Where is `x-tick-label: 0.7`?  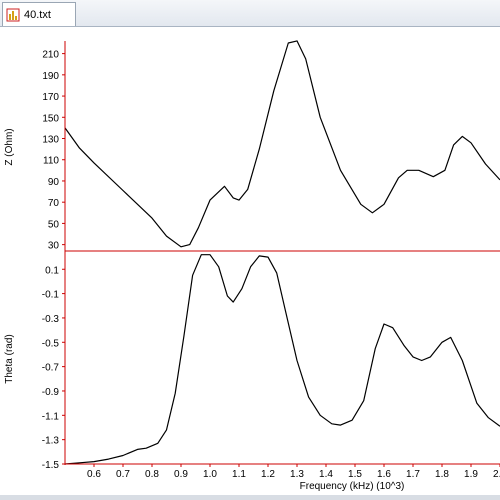 x-tick-label: 0.7 is located at coordinates (123, 474).